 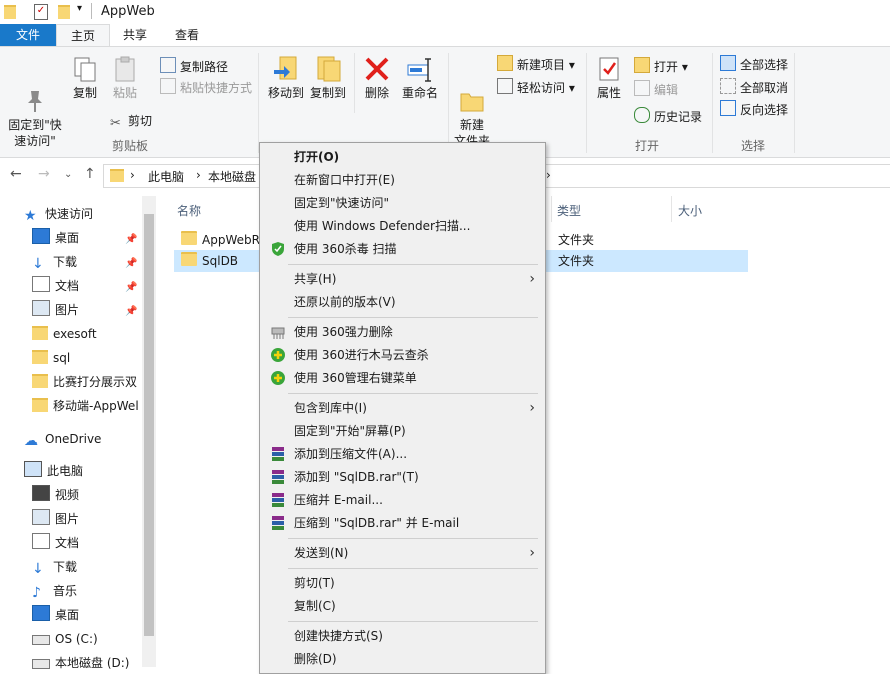 What do you see at coordinates (149, 425) in the screenshot?
I see `scrollbar-thumb` at bounding box center [149, 425].